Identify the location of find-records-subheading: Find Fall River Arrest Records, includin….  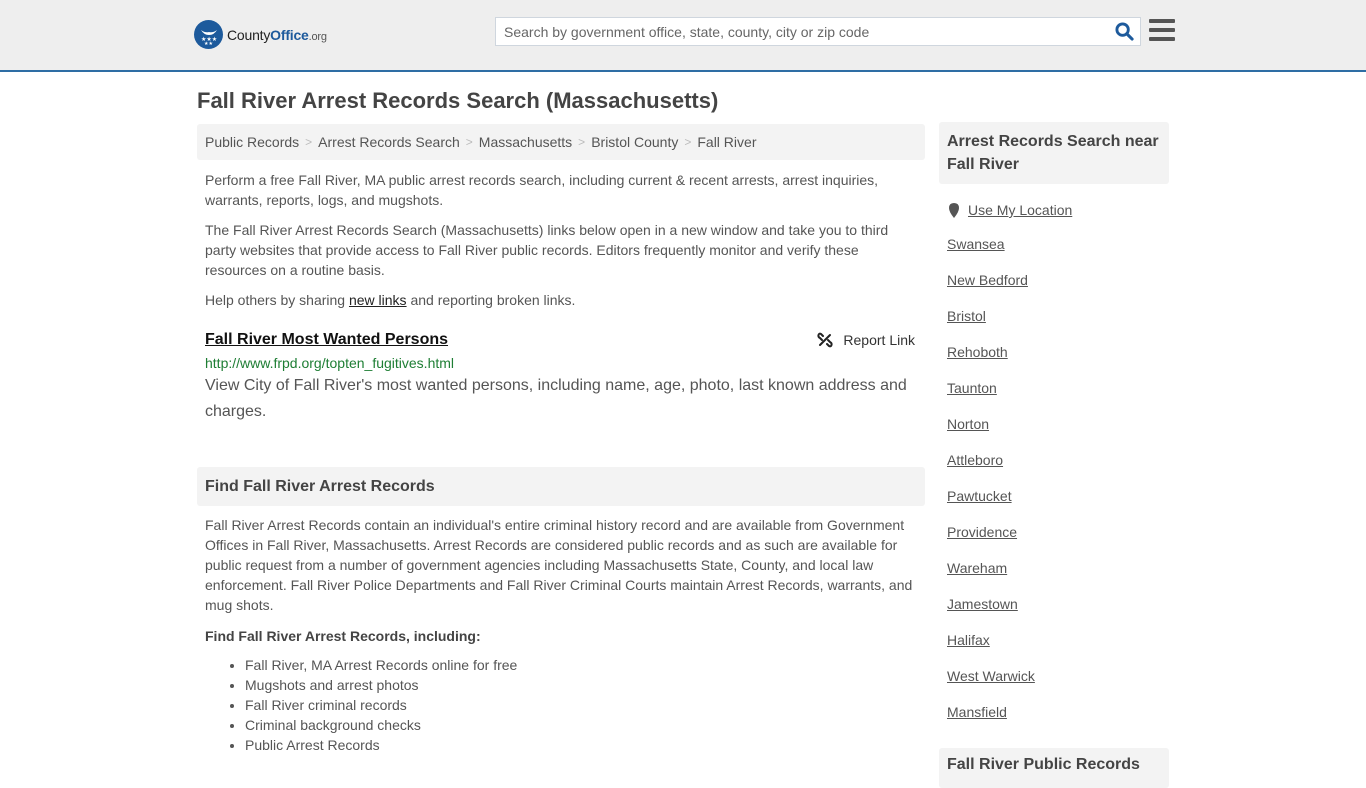
(343, 636).